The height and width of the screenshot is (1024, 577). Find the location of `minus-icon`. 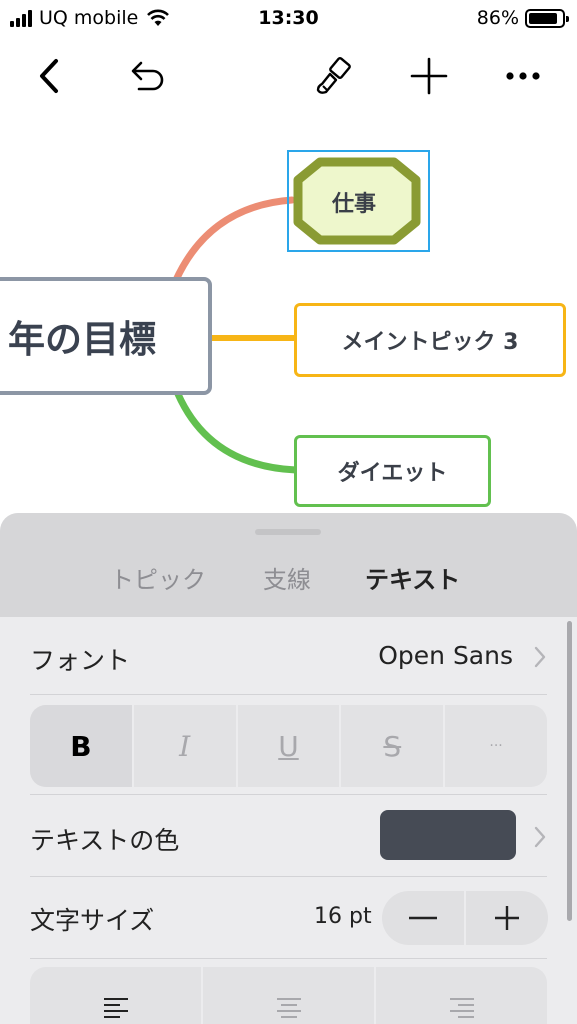

minus-icon is located at coordinates (423, 918).